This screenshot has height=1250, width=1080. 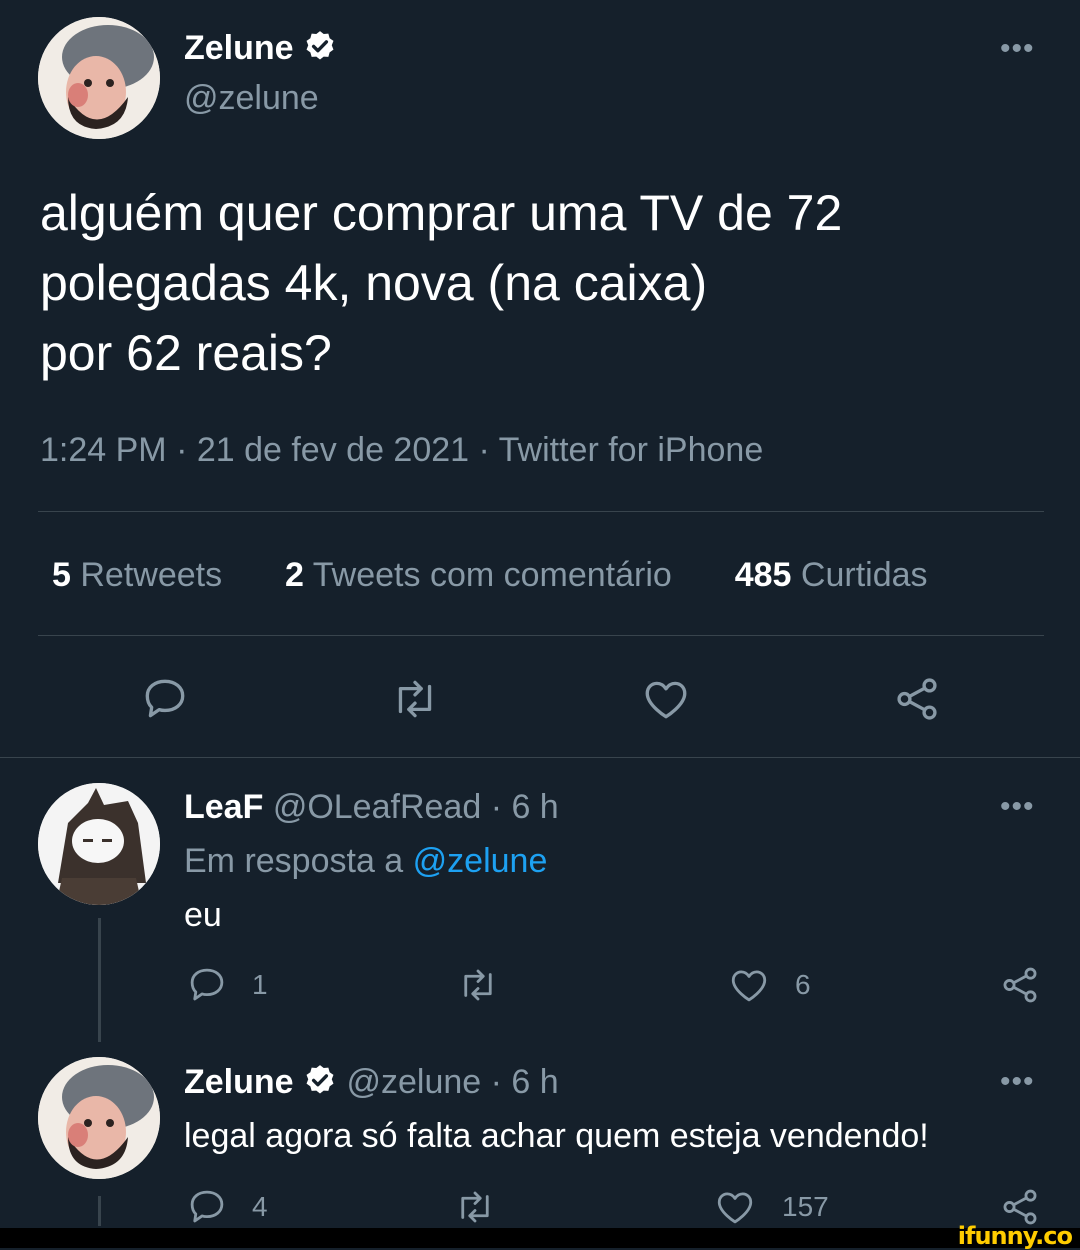 What do you see at coordinates (260, 984) in the screenshot?
I see `reply-count: 1` at bounding box center [260, 984].